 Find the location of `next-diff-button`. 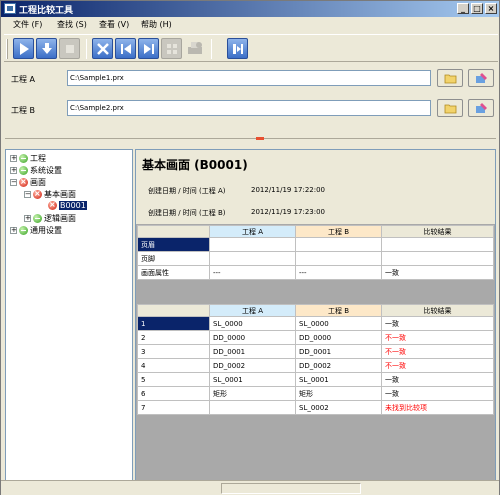

next-diff-button is located at coordinates (148, 48).